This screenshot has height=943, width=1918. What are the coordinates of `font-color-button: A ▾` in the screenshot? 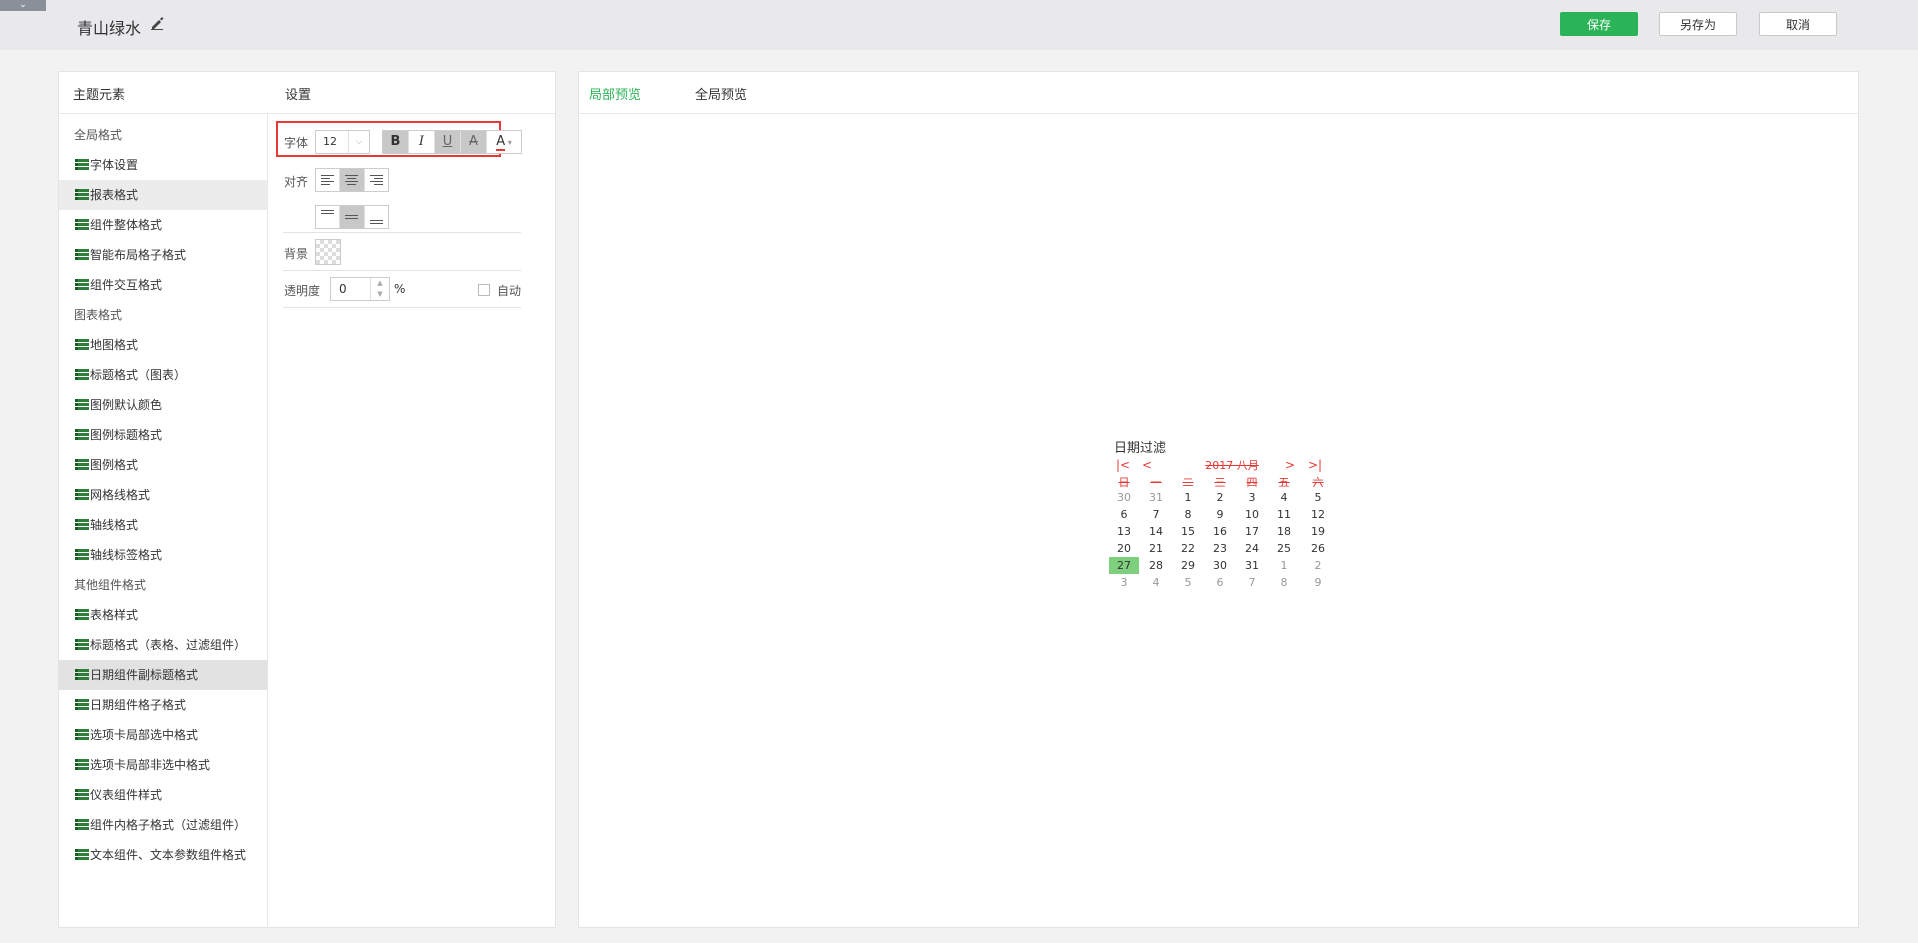 It's located at (504, 142).